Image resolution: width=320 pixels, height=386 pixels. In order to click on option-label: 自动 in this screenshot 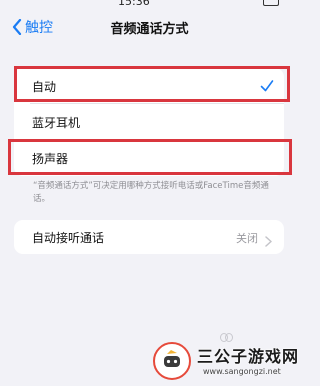, I will do `click(44, 86)`.